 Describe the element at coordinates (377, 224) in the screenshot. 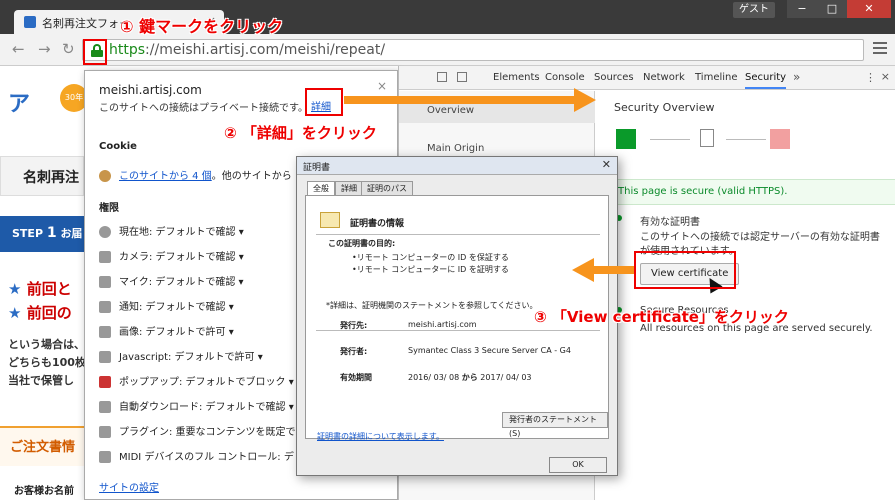

I see `cert-info-heading: 証明書の情報` at that location.